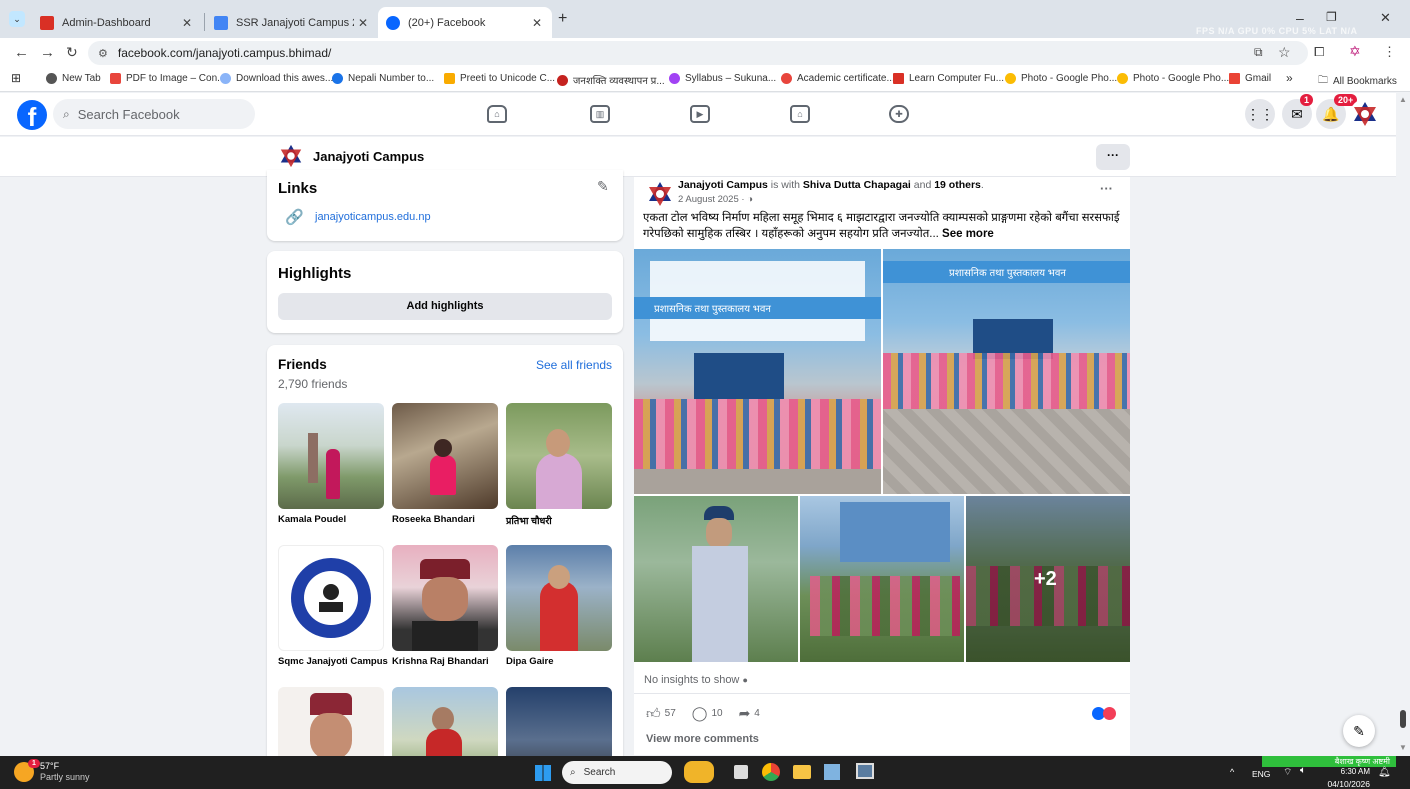  What do you see at coordinates (702, 739) in the screenshot?
I see `view-more-comments-link: View more comments` at bounding box center [702, 739].